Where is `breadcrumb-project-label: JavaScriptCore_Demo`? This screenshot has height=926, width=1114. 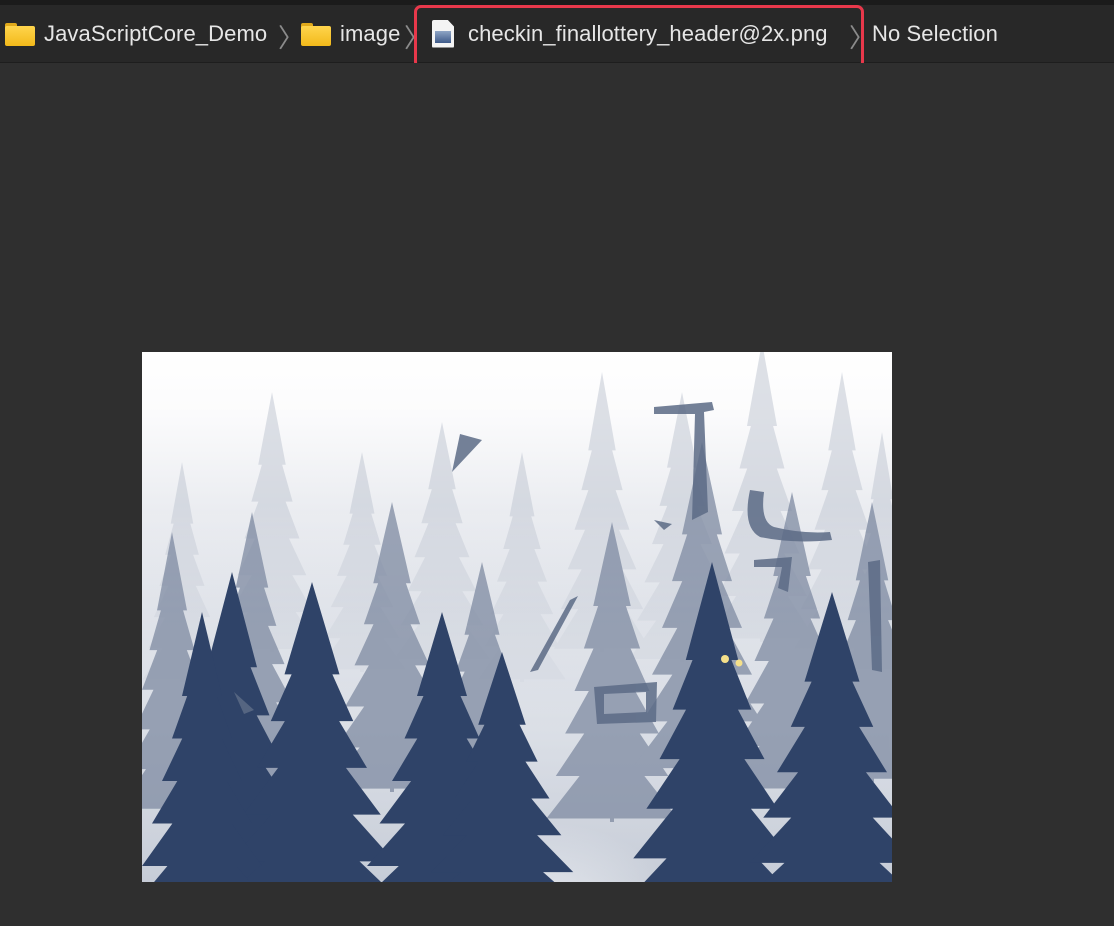
breadcrumb-project-label: JavaScriptCore_Demo is located at coordinates (156, 33).